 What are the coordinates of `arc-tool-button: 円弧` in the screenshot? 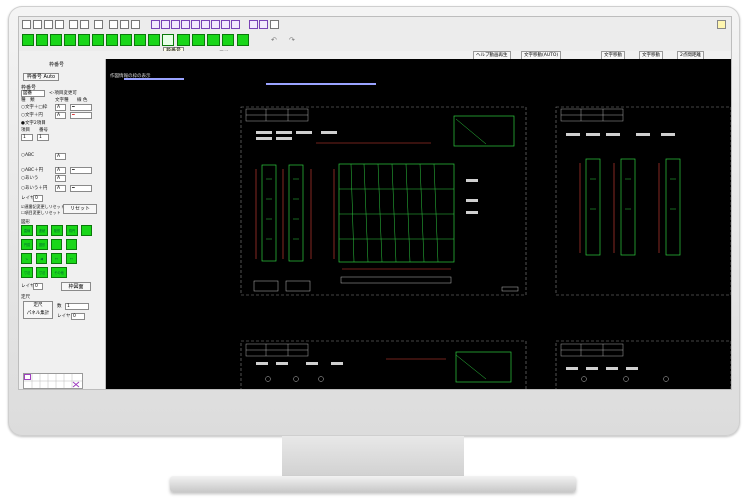 It's located at (27, 244).